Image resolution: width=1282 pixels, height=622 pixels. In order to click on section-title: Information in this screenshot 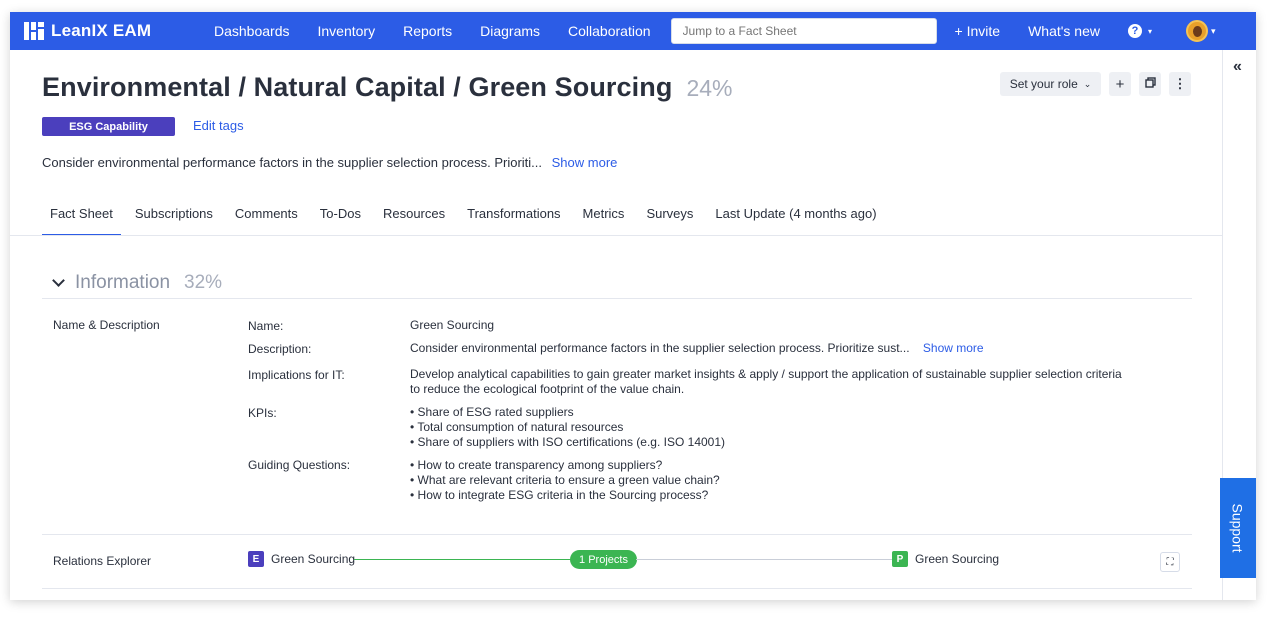, I will do `click(123, 282)`.